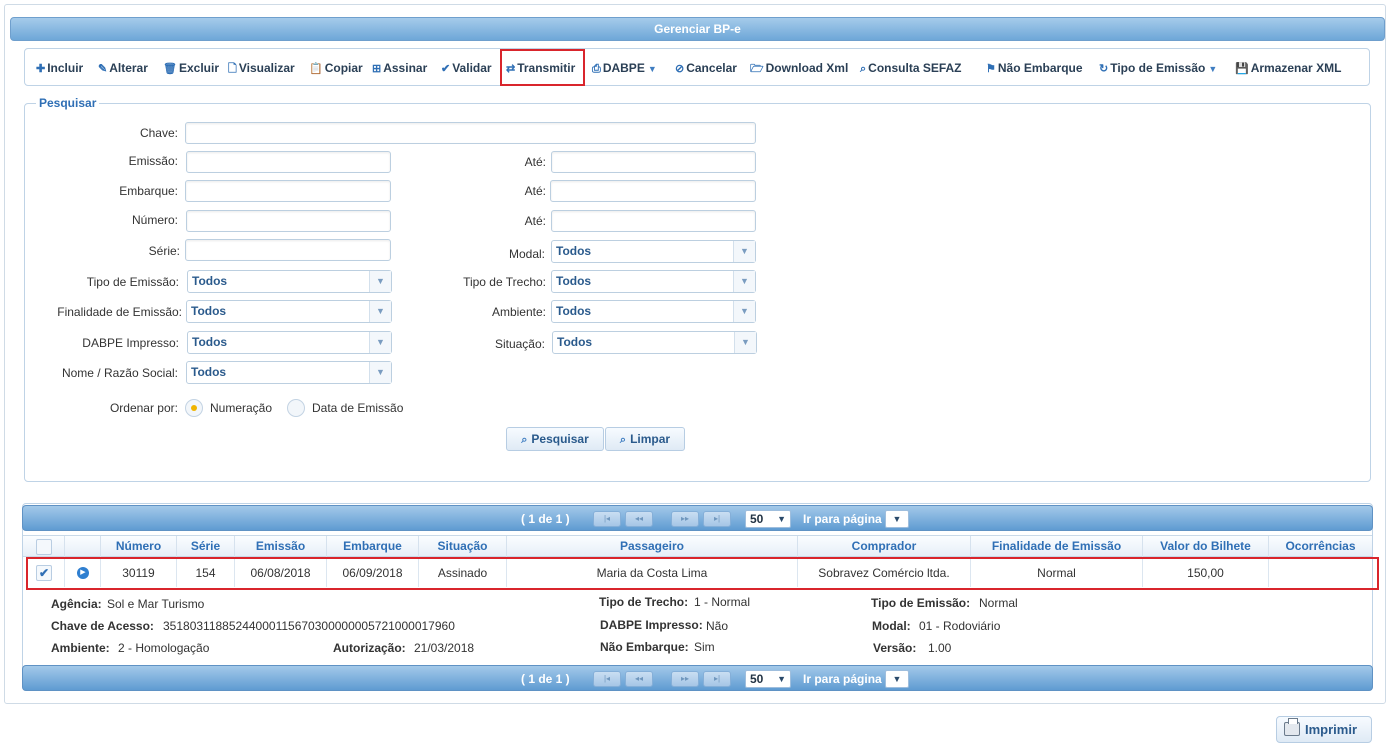  What do you see at coordinates (891, 626) in the screenshot?
I see `modal-key: Modal:` at bounding box center [891, 626].